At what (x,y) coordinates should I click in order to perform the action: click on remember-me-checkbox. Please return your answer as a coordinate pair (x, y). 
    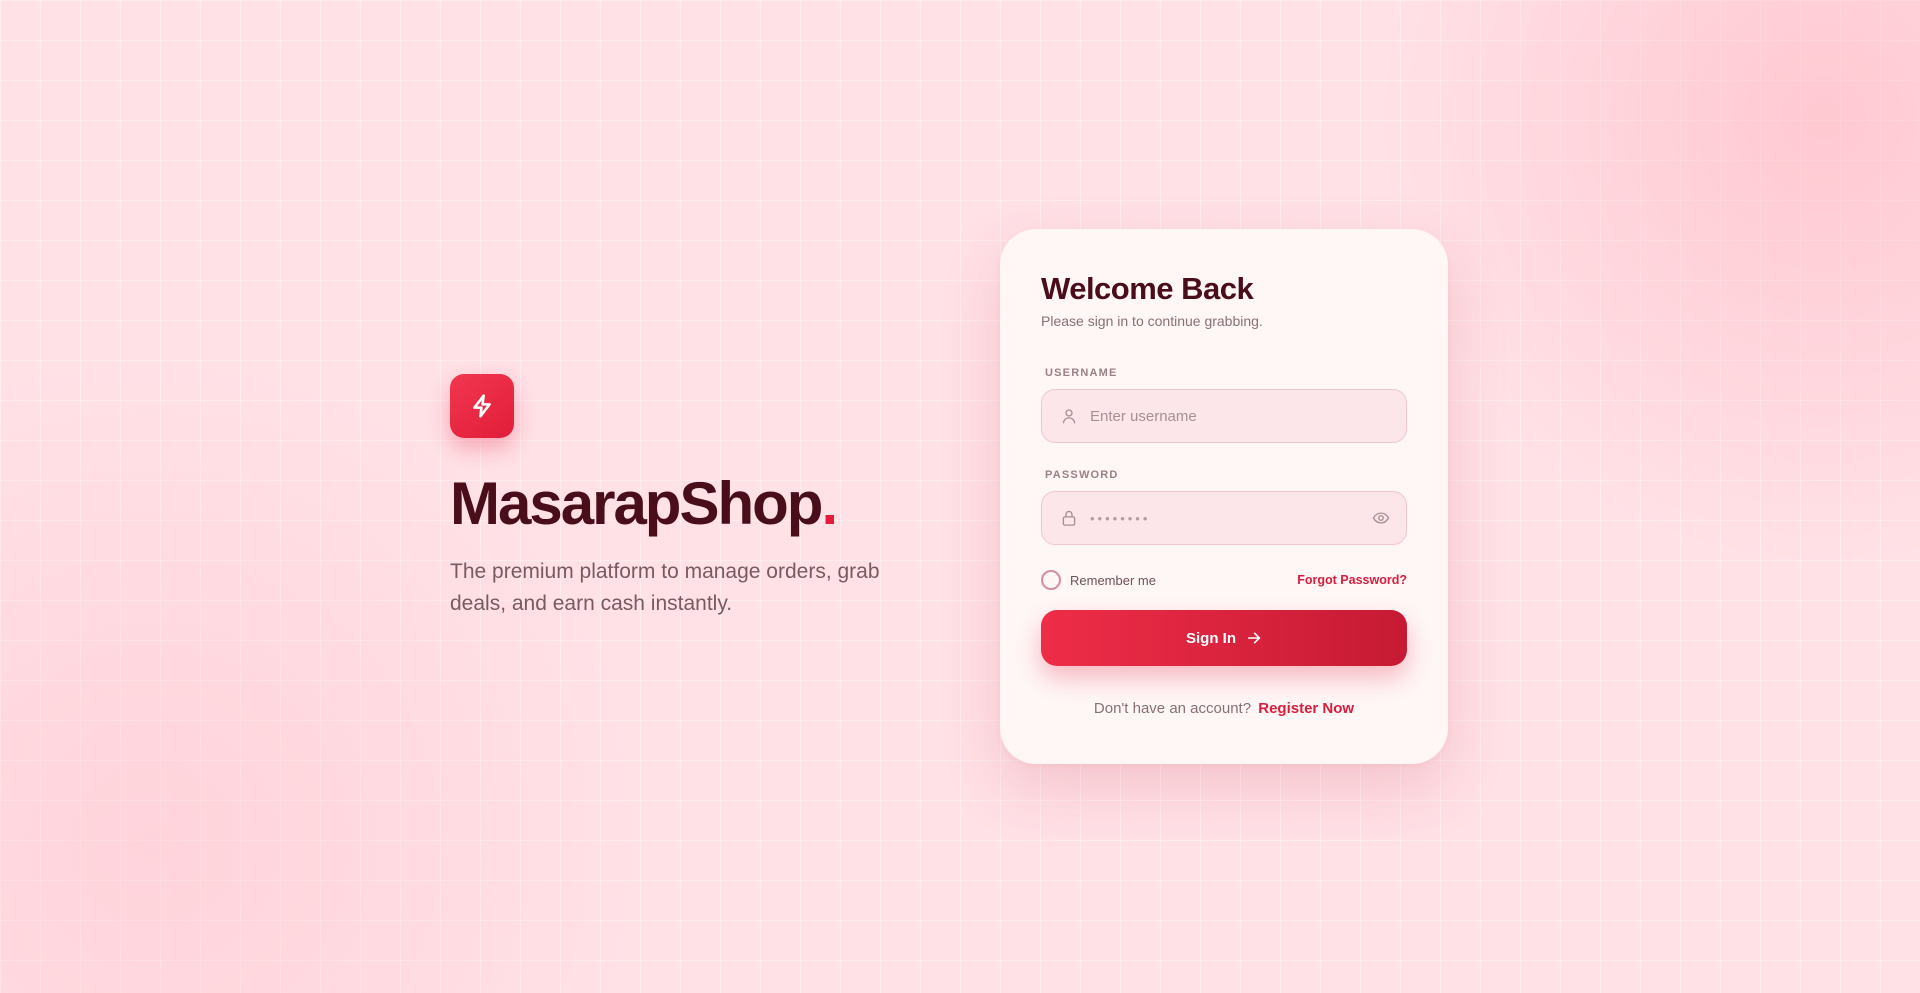
    Looking at the image, I should click on (1051, 580).